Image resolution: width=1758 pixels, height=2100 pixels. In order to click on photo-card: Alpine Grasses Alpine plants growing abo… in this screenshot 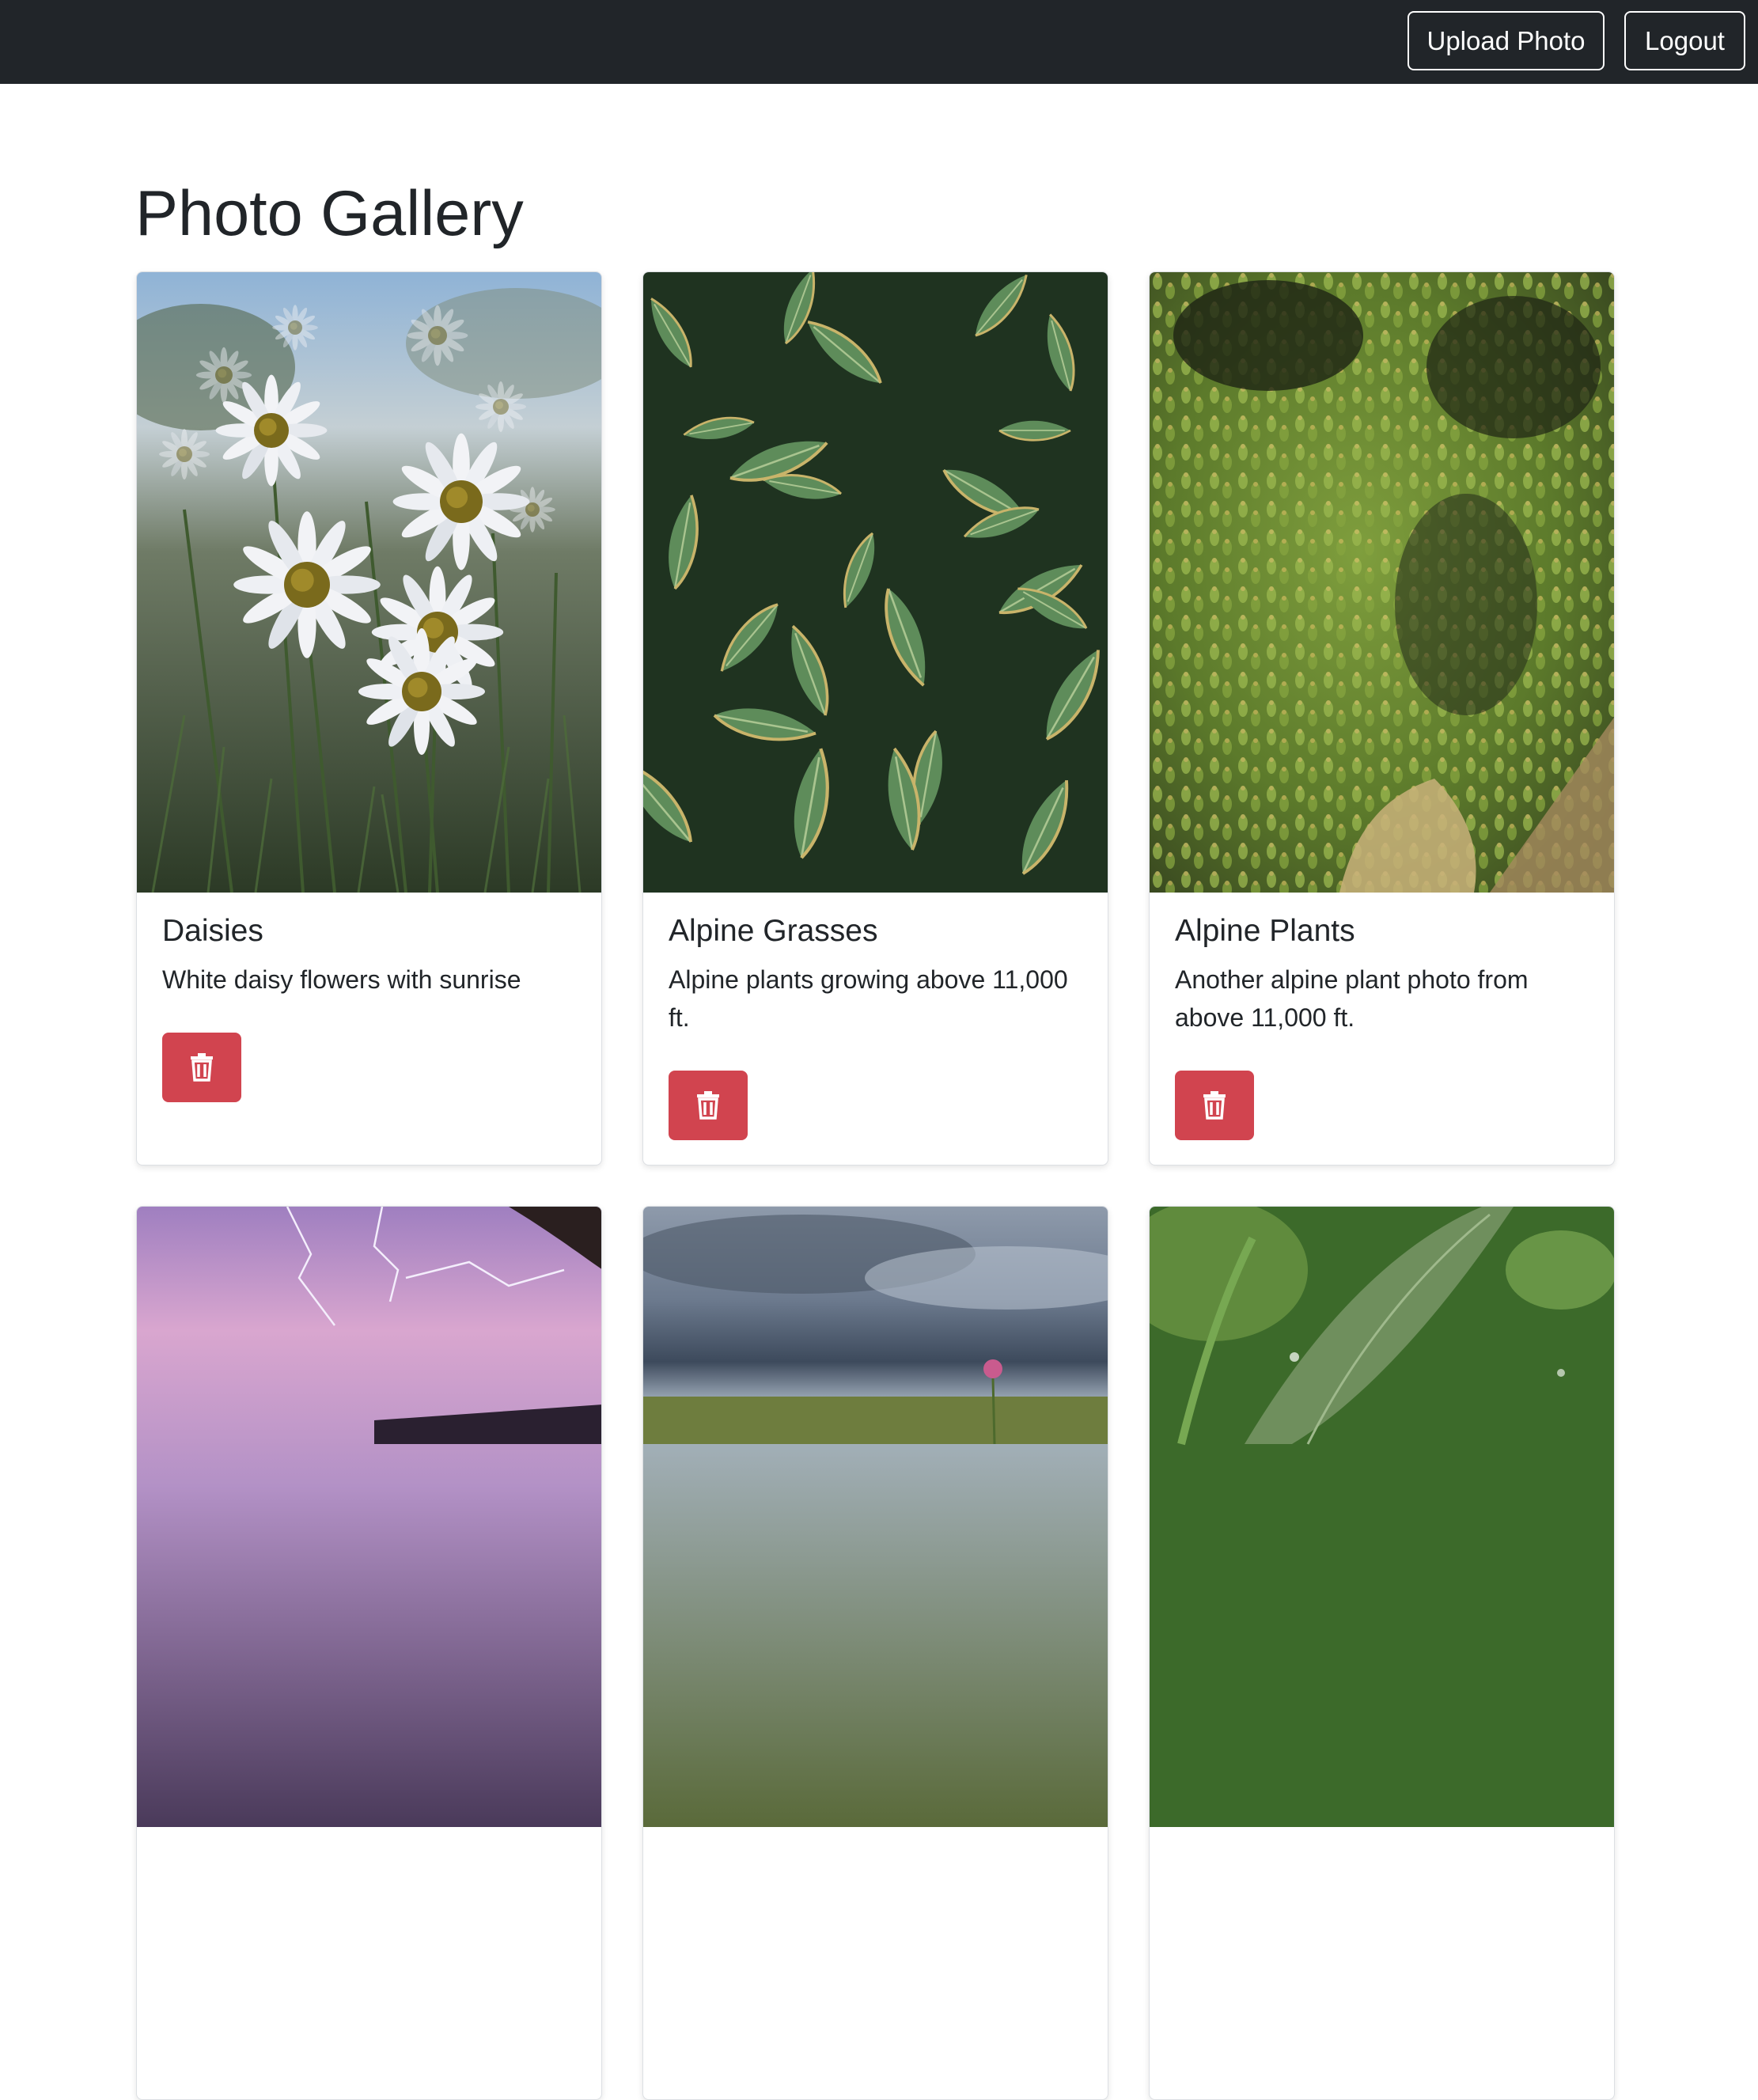, I will do `click(875, 718)`.